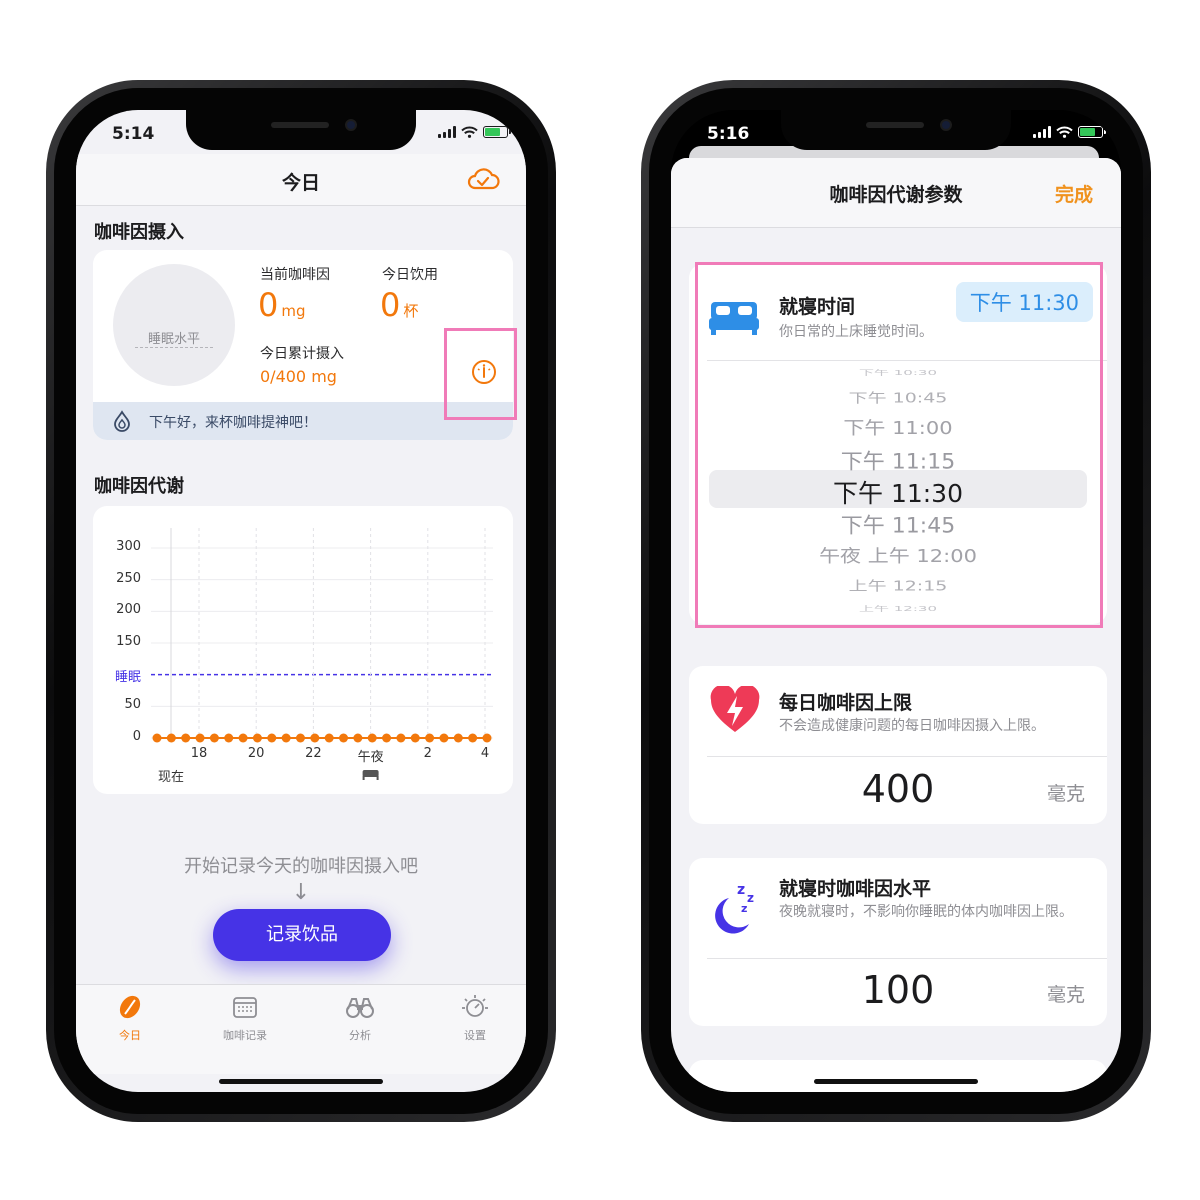 The image size is (1200, 1200). I want to click on flame-drop-icon, so click(122, 421).